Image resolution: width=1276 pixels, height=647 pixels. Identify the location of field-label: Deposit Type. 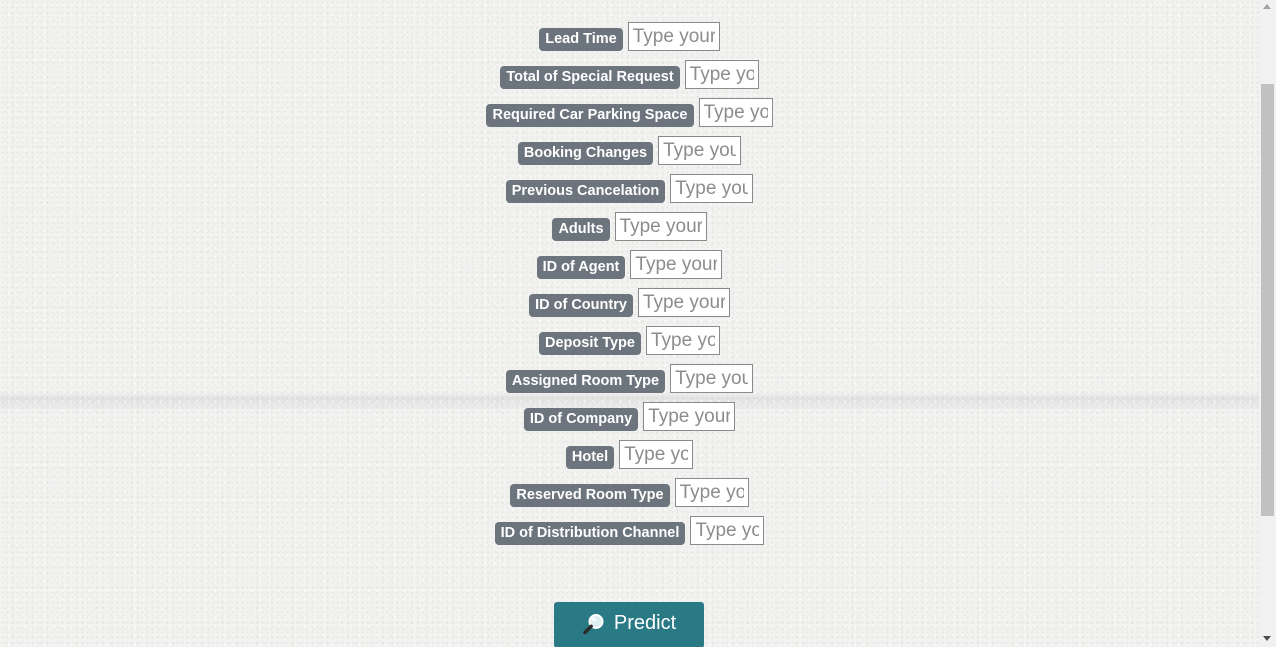
(590, 343).